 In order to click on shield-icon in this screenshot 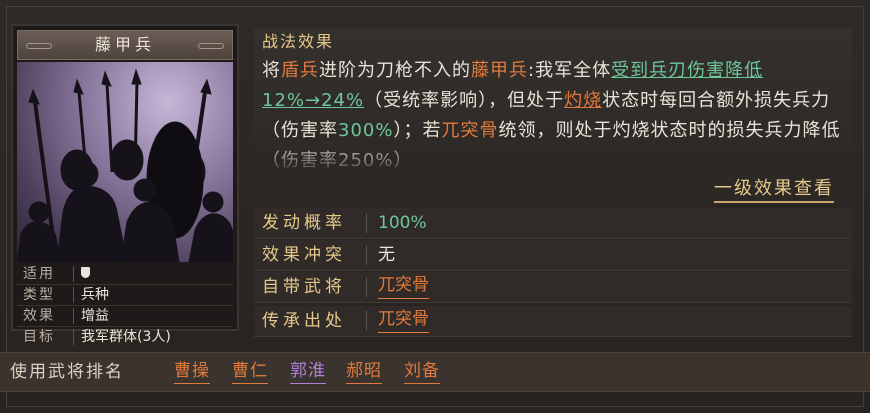, I will do `click(85, 272)`.